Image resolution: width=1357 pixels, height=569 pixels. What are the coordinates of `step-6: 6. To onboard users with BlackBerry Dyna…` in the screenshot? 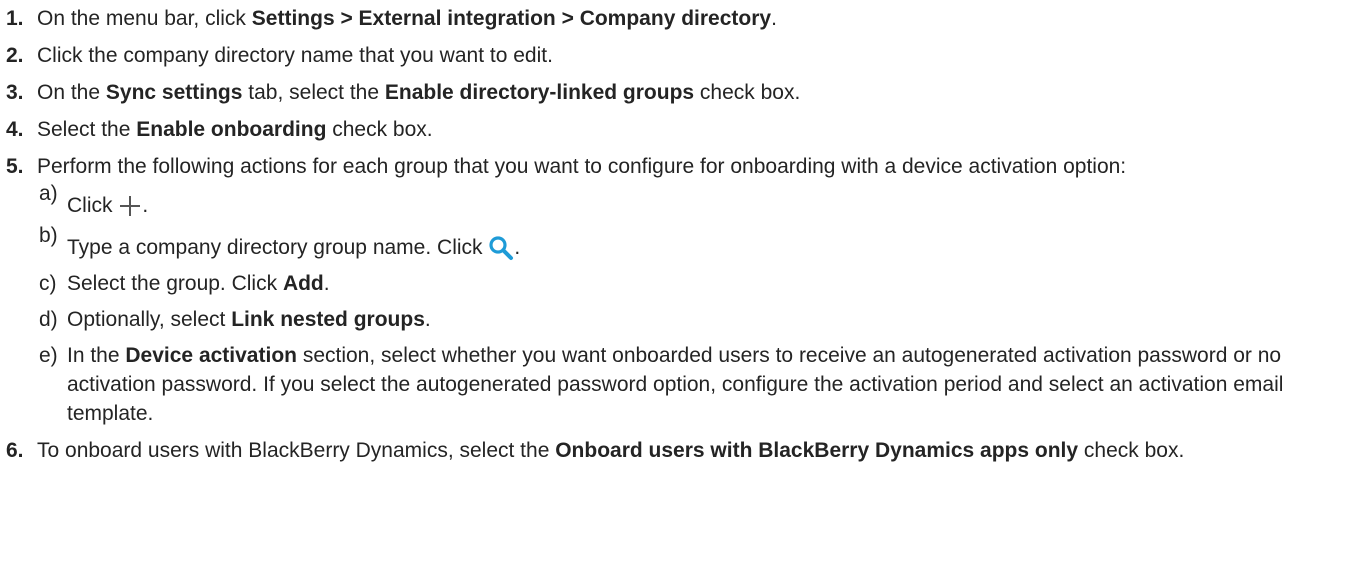 It's located at (678, 450).